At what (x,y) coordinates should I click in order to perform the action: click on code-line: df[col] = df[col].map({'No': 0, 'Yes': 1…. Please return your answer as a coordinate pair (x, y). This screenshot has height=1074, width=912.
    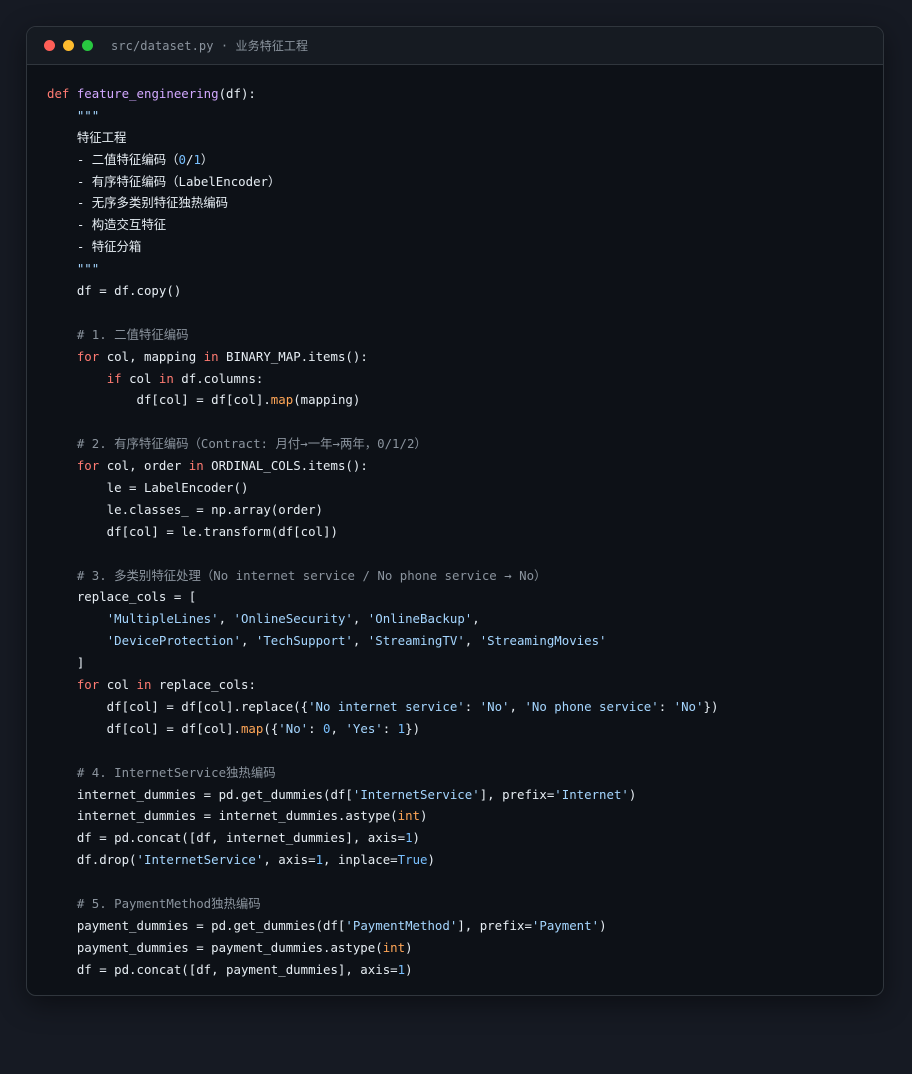
    Looking at the image, I should click on (460, 729).